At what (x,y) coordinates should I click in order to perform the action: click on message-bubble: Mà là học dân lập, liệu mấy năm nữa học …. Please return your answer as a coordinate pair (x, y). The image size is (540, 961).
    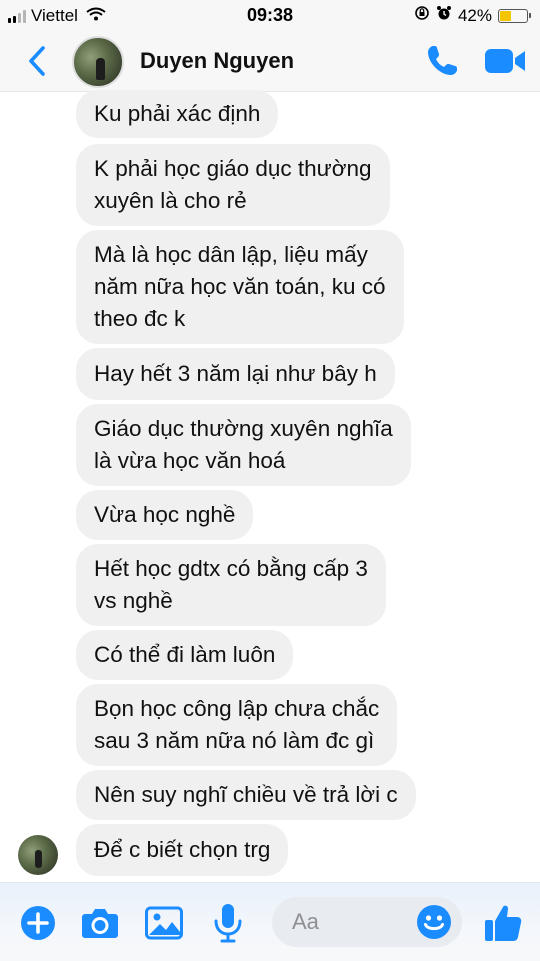
    Looking at the image, I should click on (240, 287).